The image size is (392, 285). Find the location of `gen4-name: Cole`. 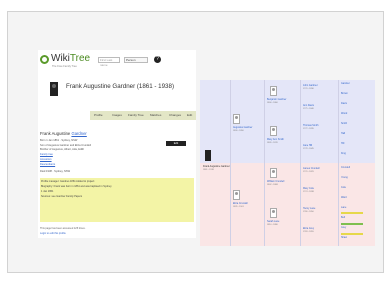

gen4-name: Cole is located at coordinates (343, 187).